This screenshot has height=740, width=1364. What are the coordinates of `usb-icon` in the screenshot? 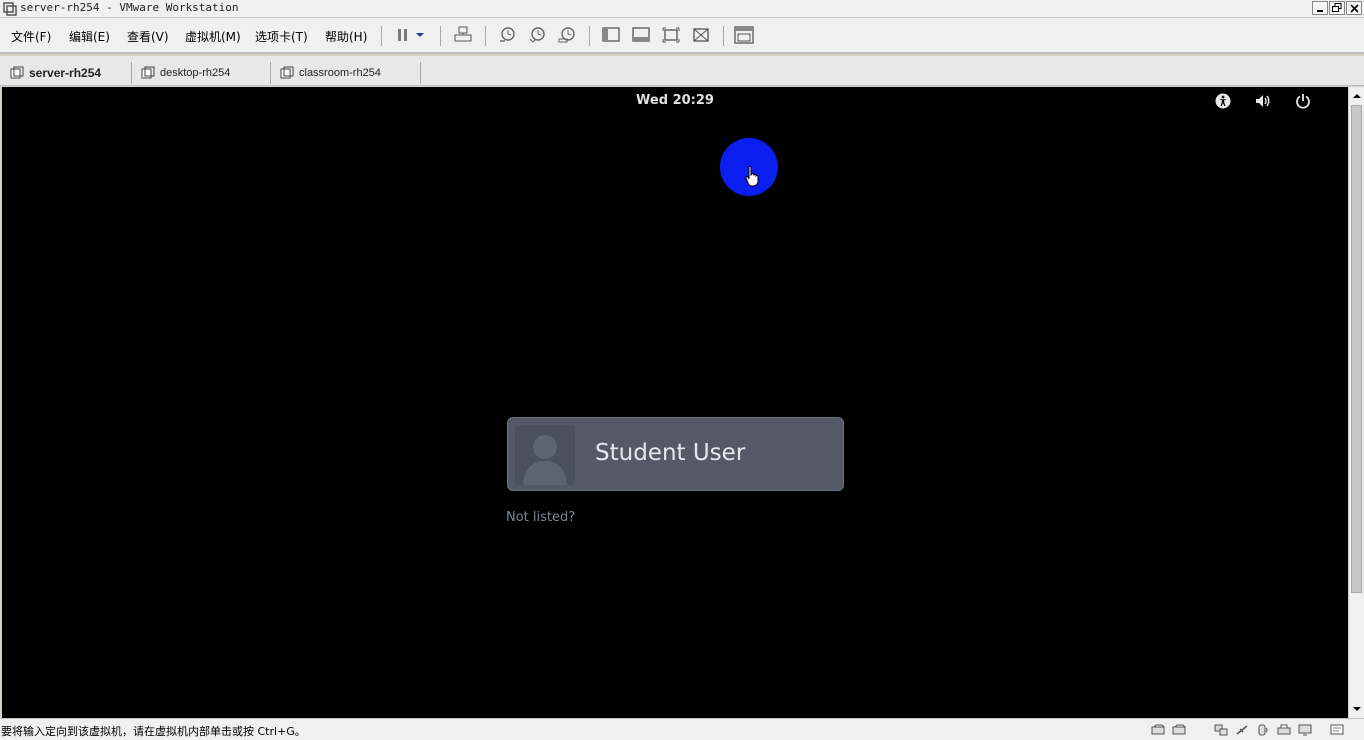 It's located at (1242, 730).